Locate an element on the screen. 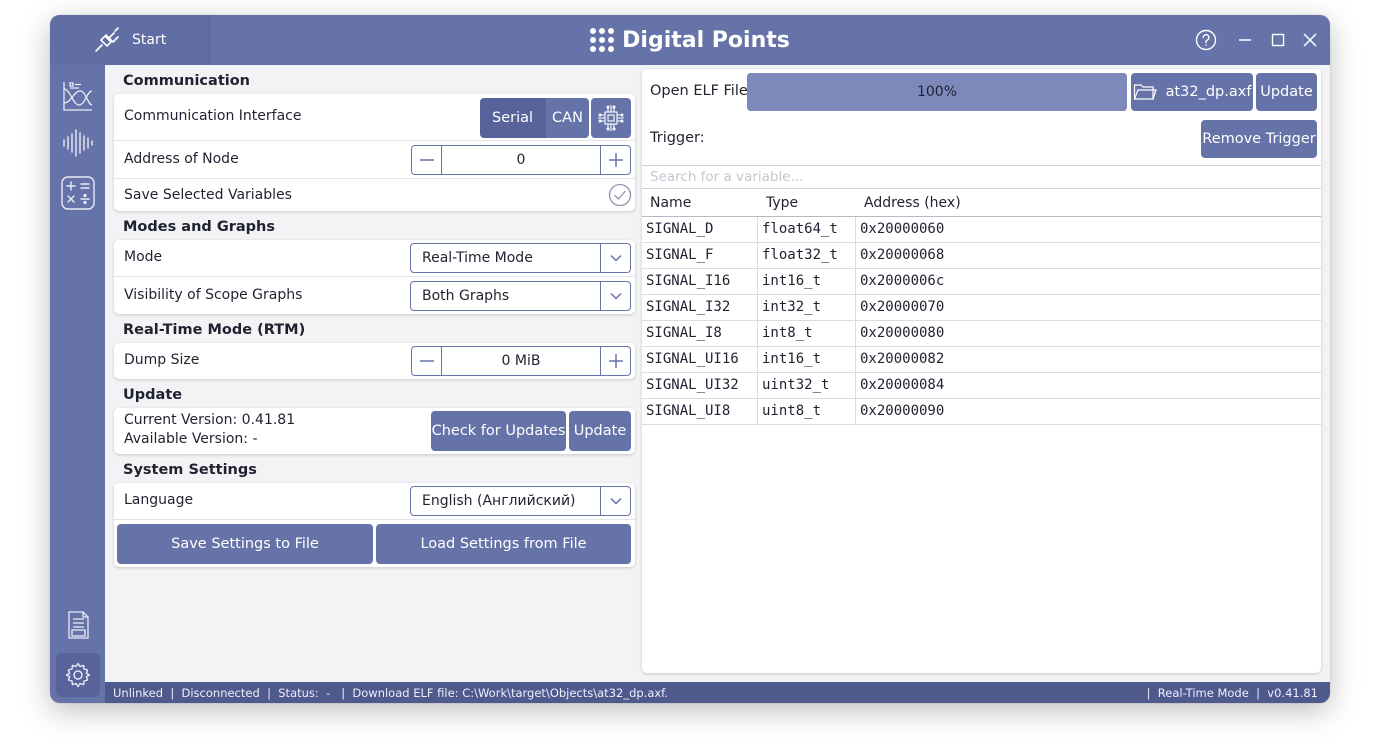  table-row: SIGNAL_UI8 uint8_t 0x20000090 is located at coordinates (981, 412).